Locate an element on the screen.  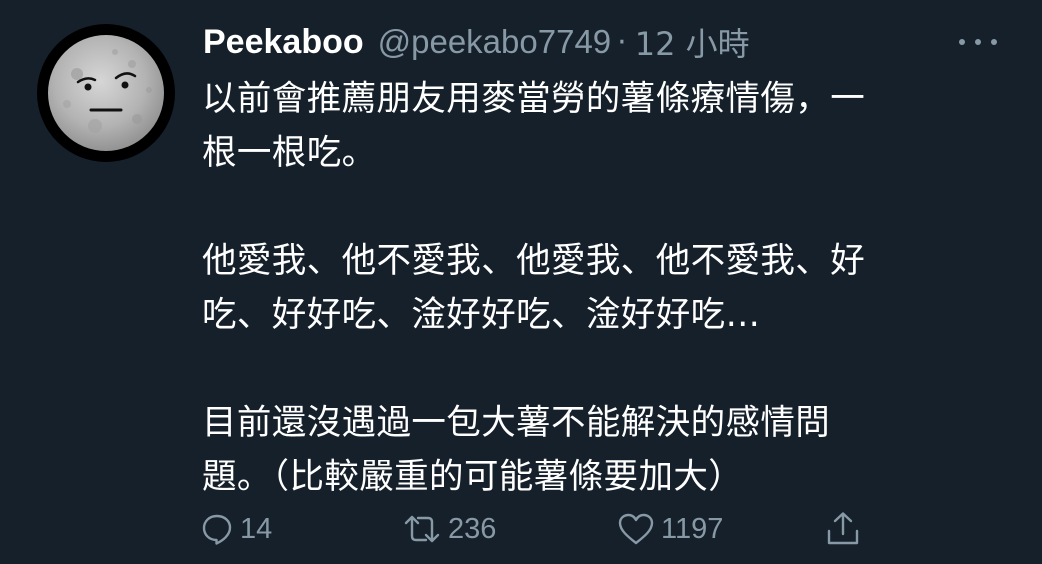
tweet-line: 根一根吃。 is located at coordinates (289, 153).